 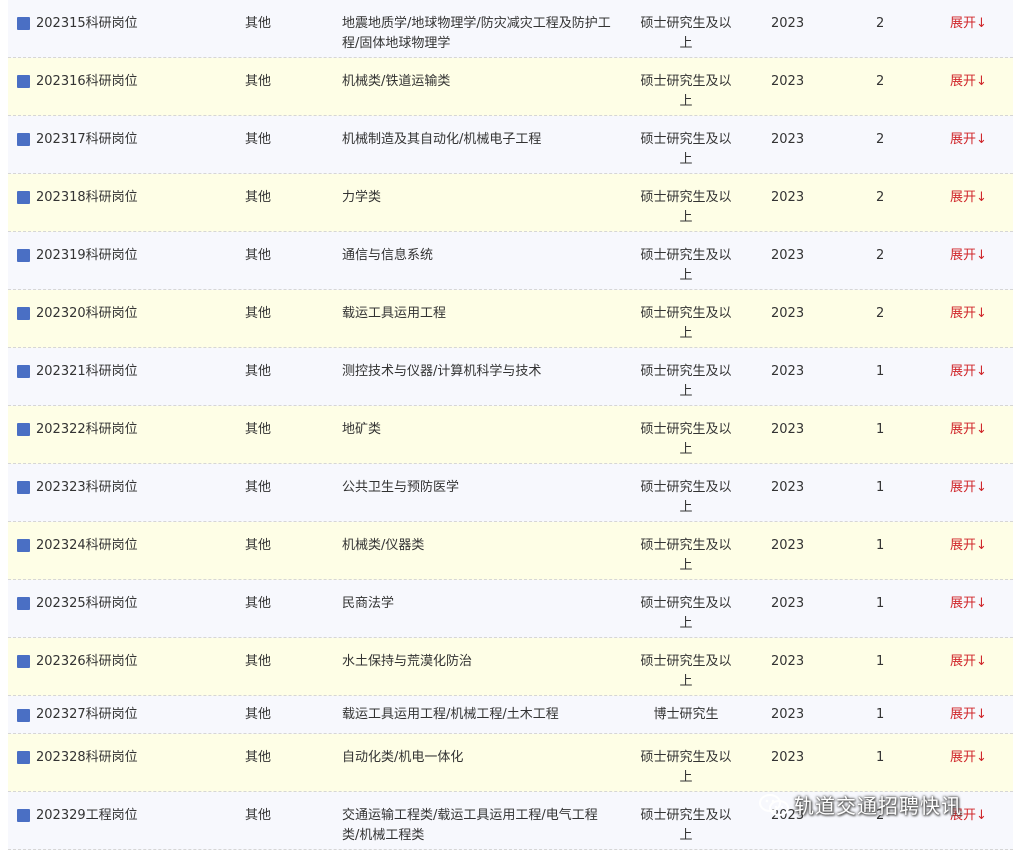 I want to click on job-major: 载运工具运用工程, so click(x=394, y=313).